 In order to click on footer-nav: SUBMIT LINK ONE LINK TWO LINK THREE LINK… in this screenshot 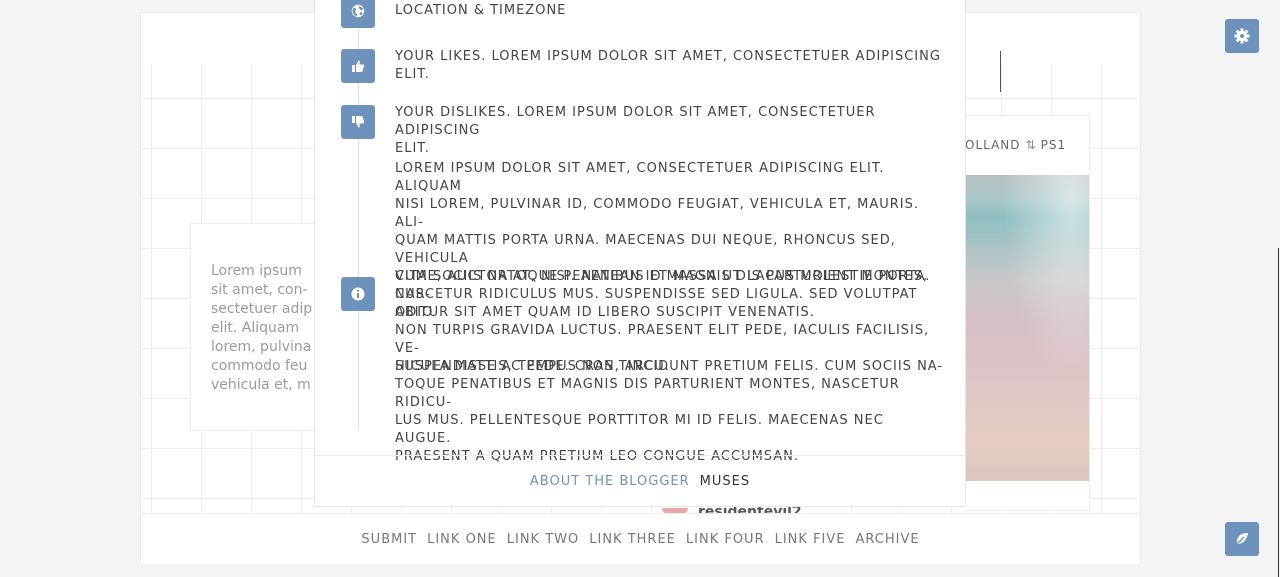, I will do `click(640, 538)`.